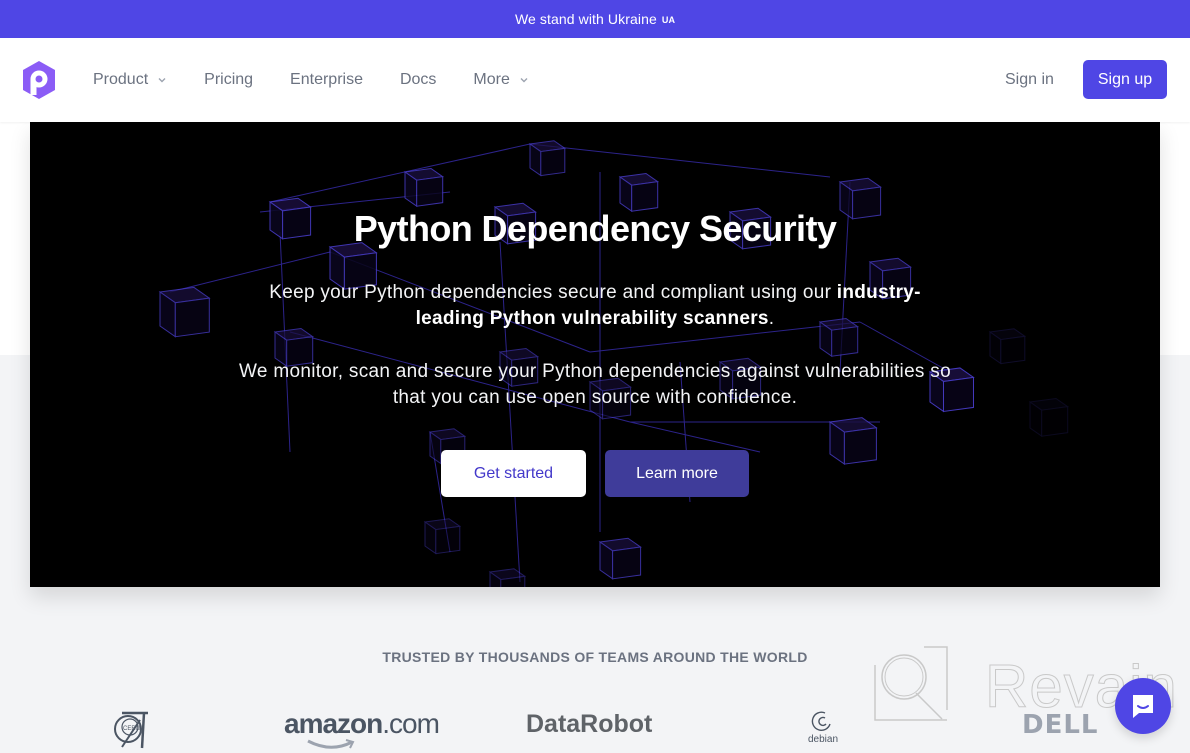 Image resolution: width=1190 pixels, height=753 pixels. I want to click on amazon-logo-suffix: .com, so click(411, 723).